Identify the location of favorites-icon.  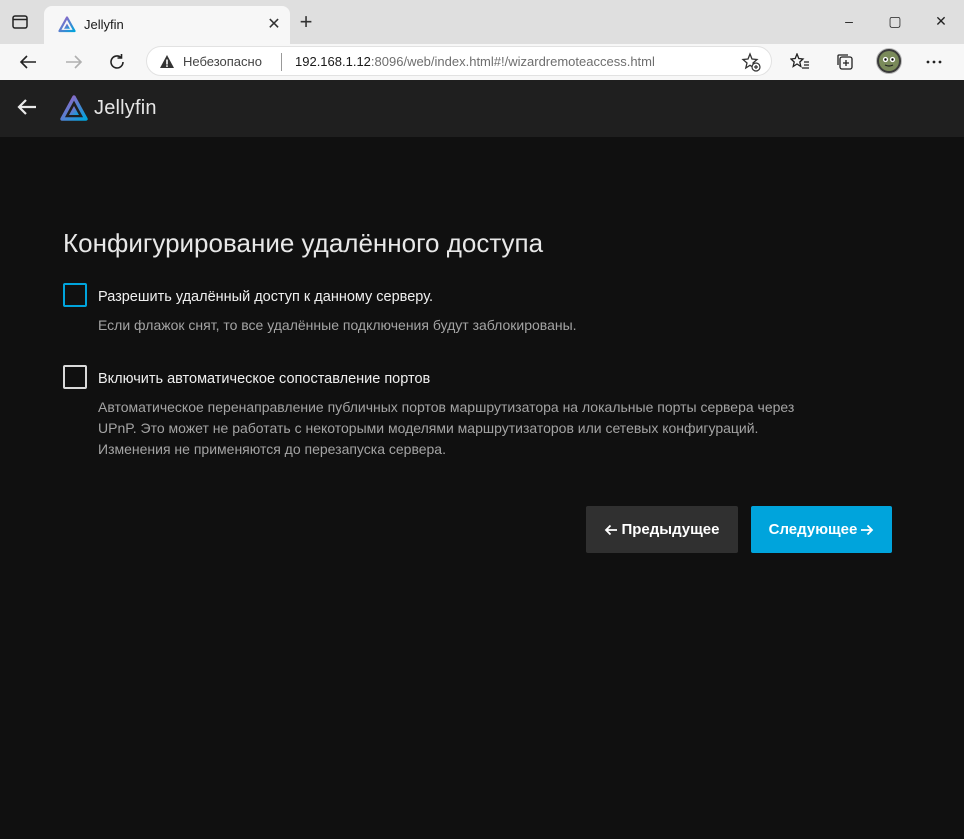
(800, 62).